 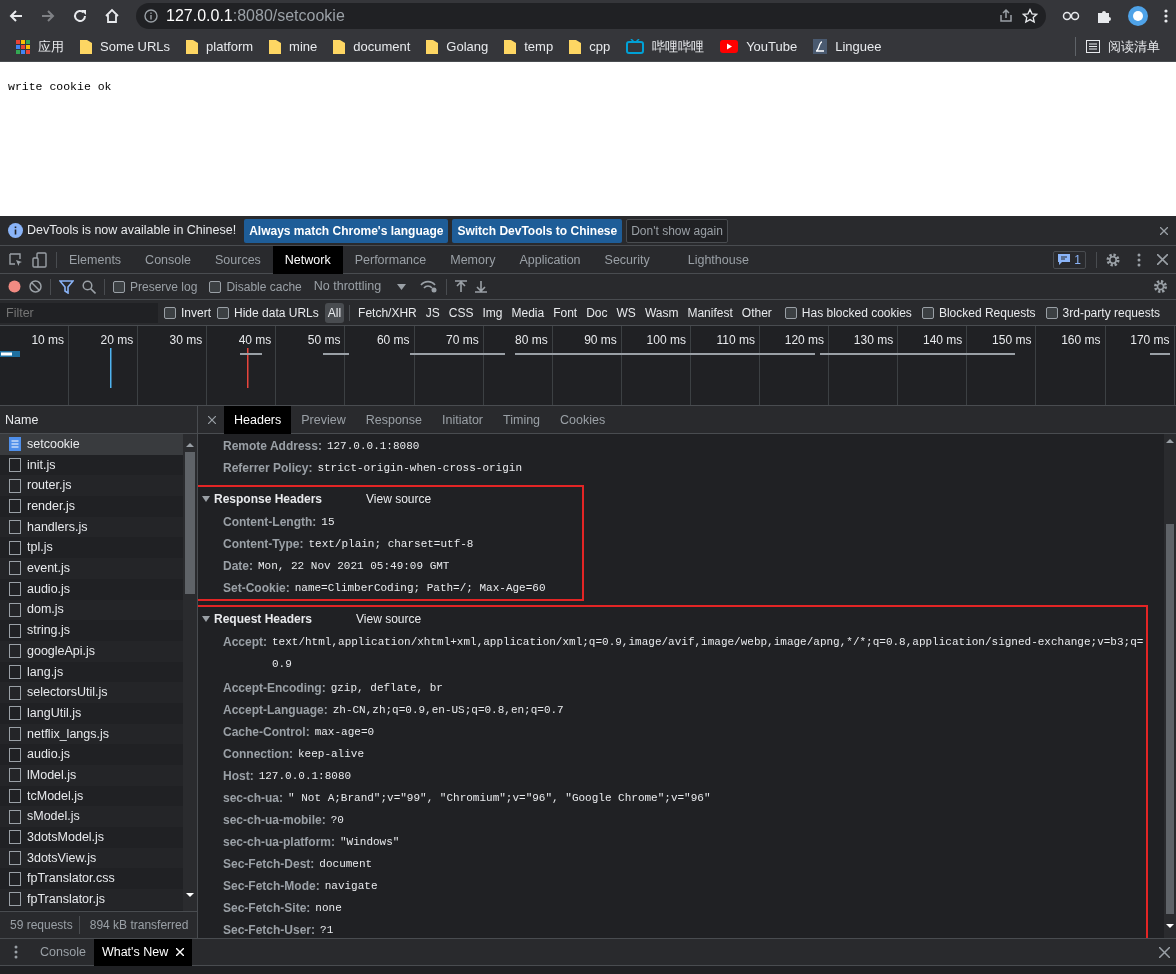 I want to click on share-icon, so click(x=1006, y=16).